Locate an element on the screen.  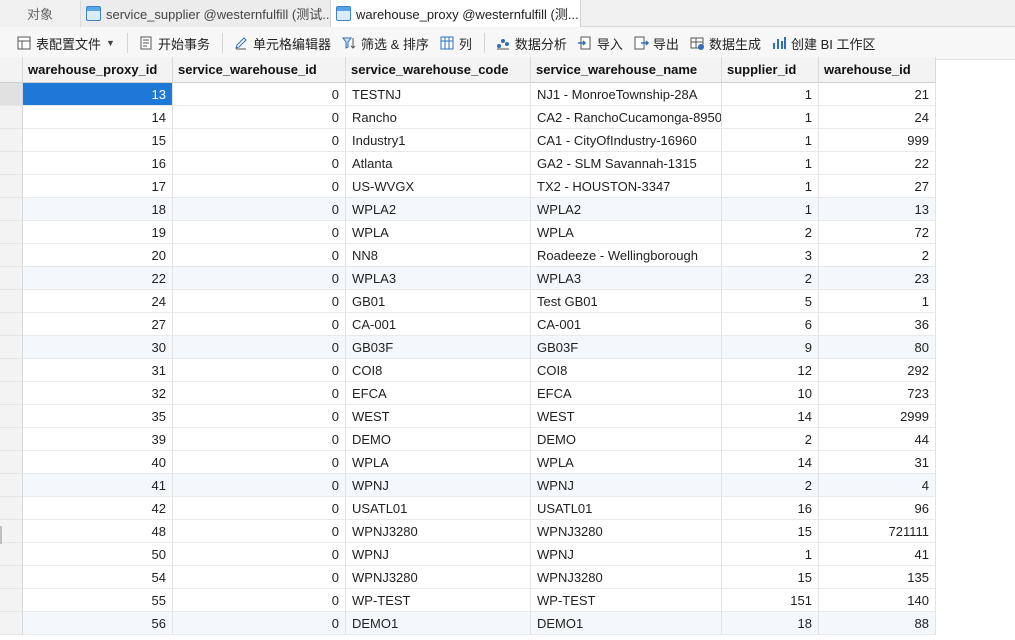
table-cell-warehouse-id: 721111 is located at coordinates (877, 531).